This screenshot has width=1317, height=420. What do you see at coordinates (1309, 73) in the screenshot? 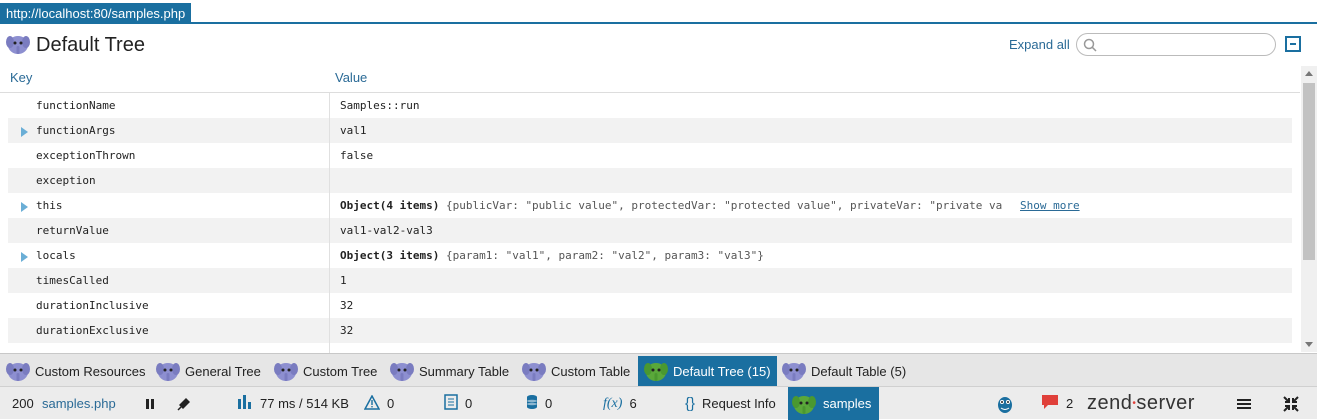
I see `scroll-up-icon` at bounding box center [1309, 73].